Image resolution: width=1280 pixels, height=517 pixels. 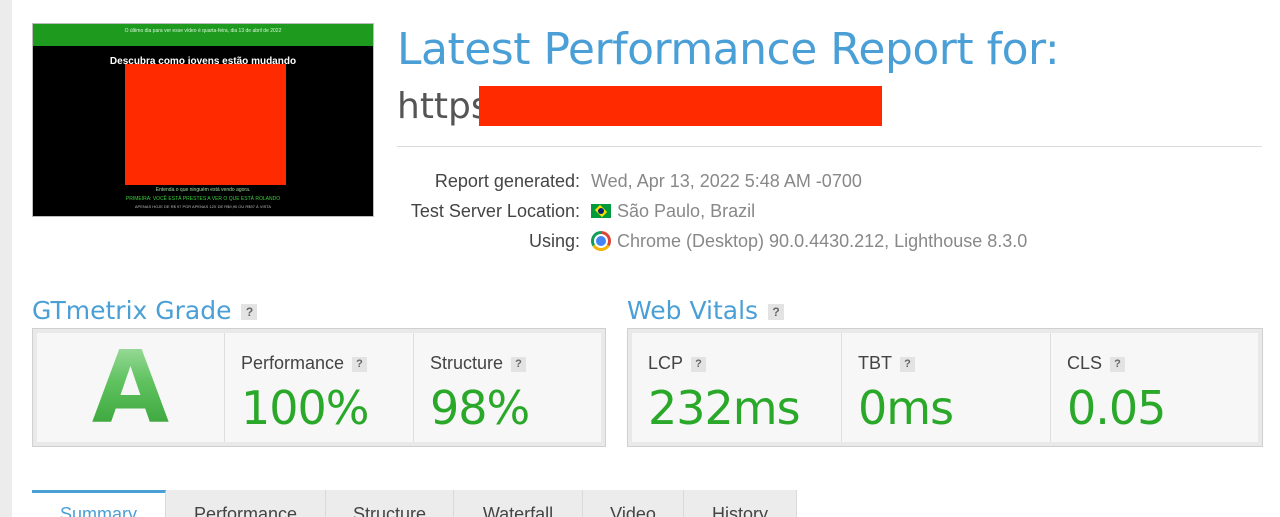 I want to click on grade-letter: A, so click(x=130, y=387).